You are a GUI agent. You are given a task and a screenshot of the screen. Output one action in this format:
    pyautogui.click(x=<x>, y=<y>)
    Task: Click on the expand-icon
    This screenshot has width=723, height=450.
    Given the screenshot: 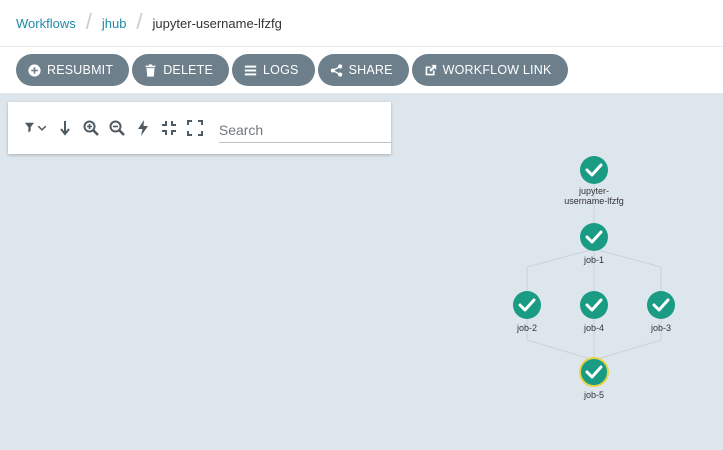 What is the action you would take?
    pyautogui.click(x=194, y=128)
    